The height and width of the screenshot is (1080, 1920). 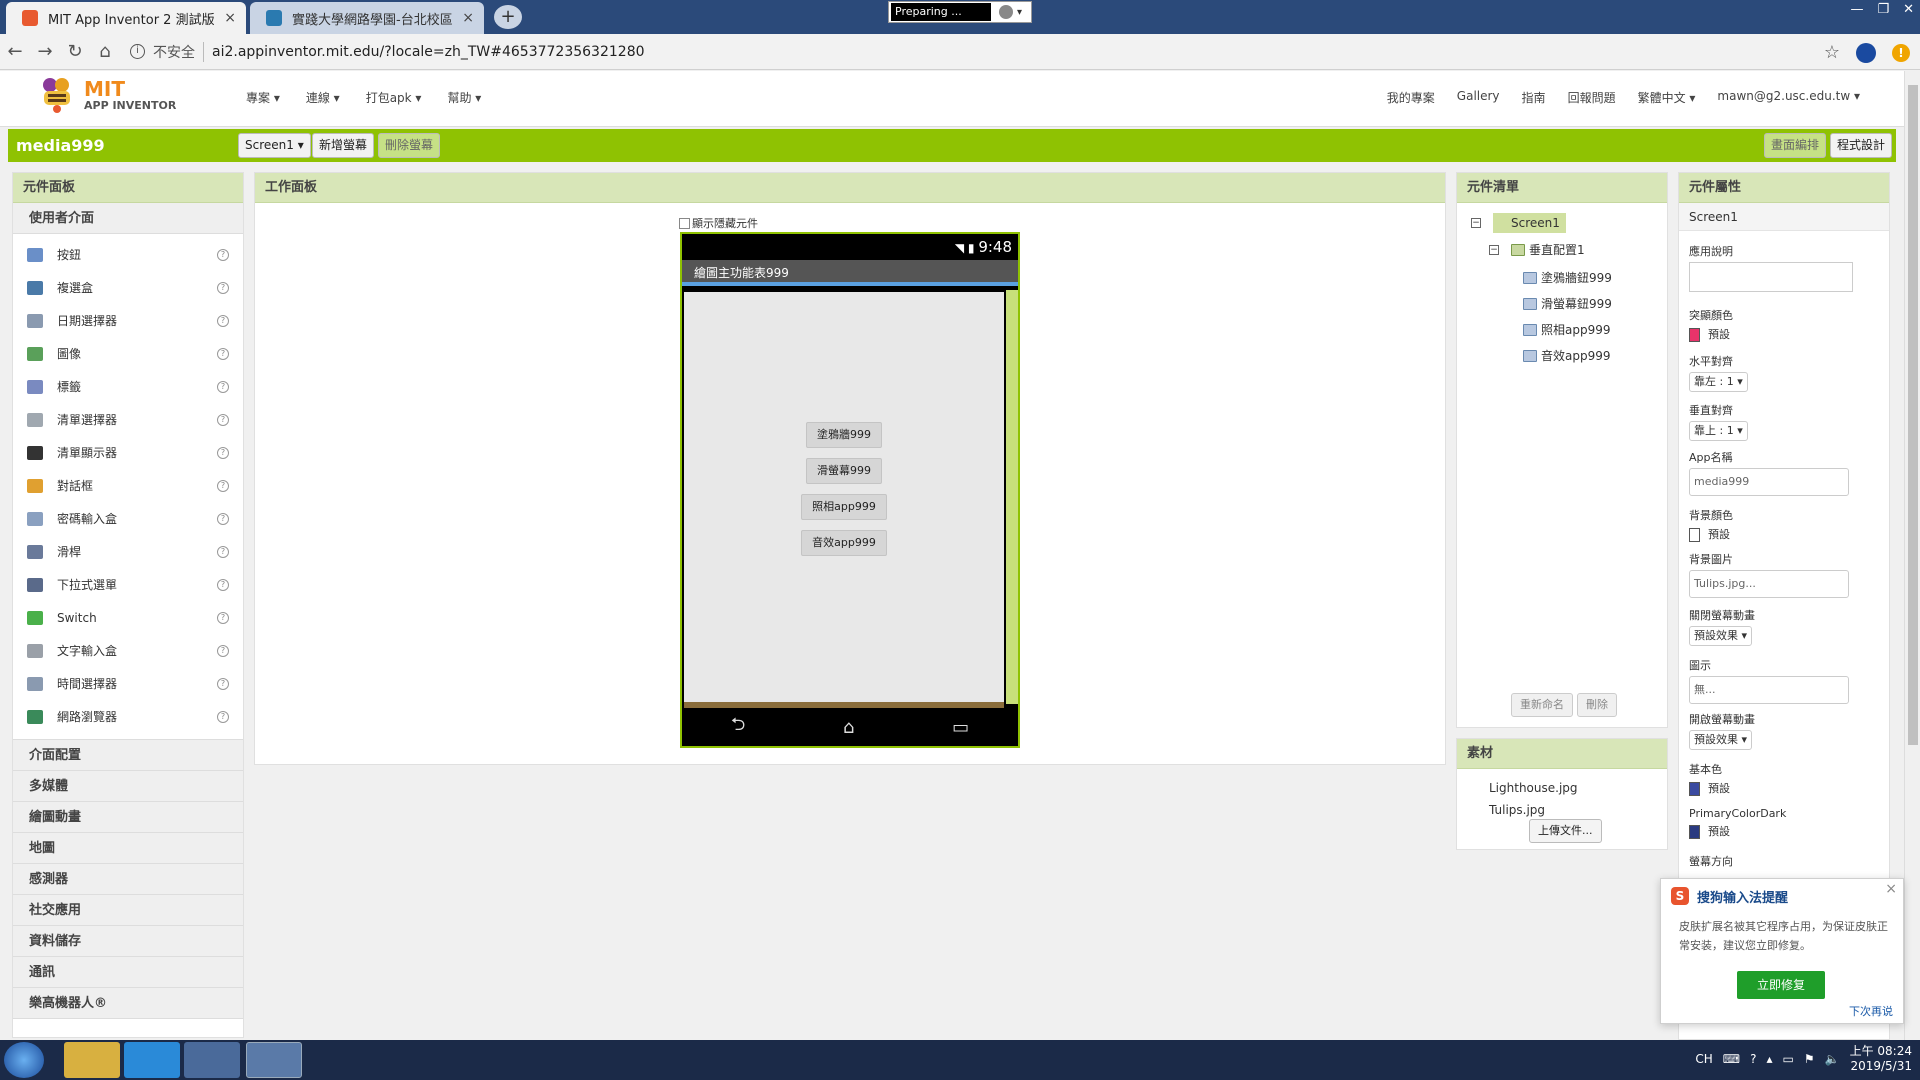 What do you see at coordinates (128, 683) in the screenshot?
I see `palette-item: 時間選擇器?` at bounding box center [128, 683].